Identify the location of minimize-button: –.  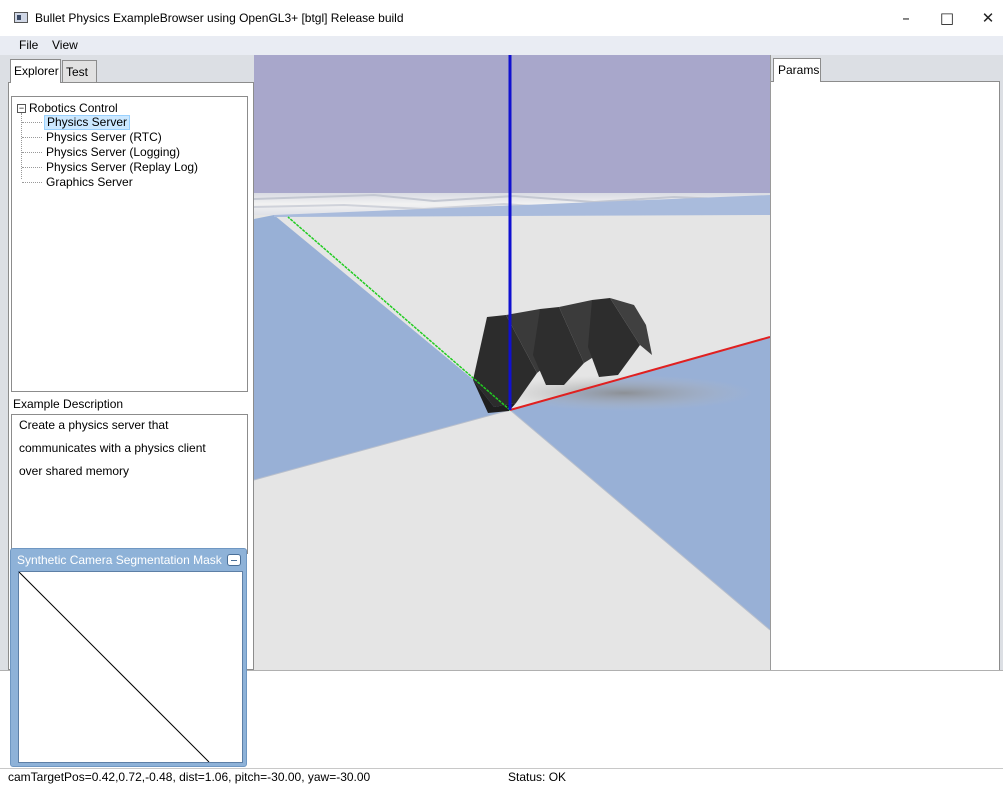
(906, 18).